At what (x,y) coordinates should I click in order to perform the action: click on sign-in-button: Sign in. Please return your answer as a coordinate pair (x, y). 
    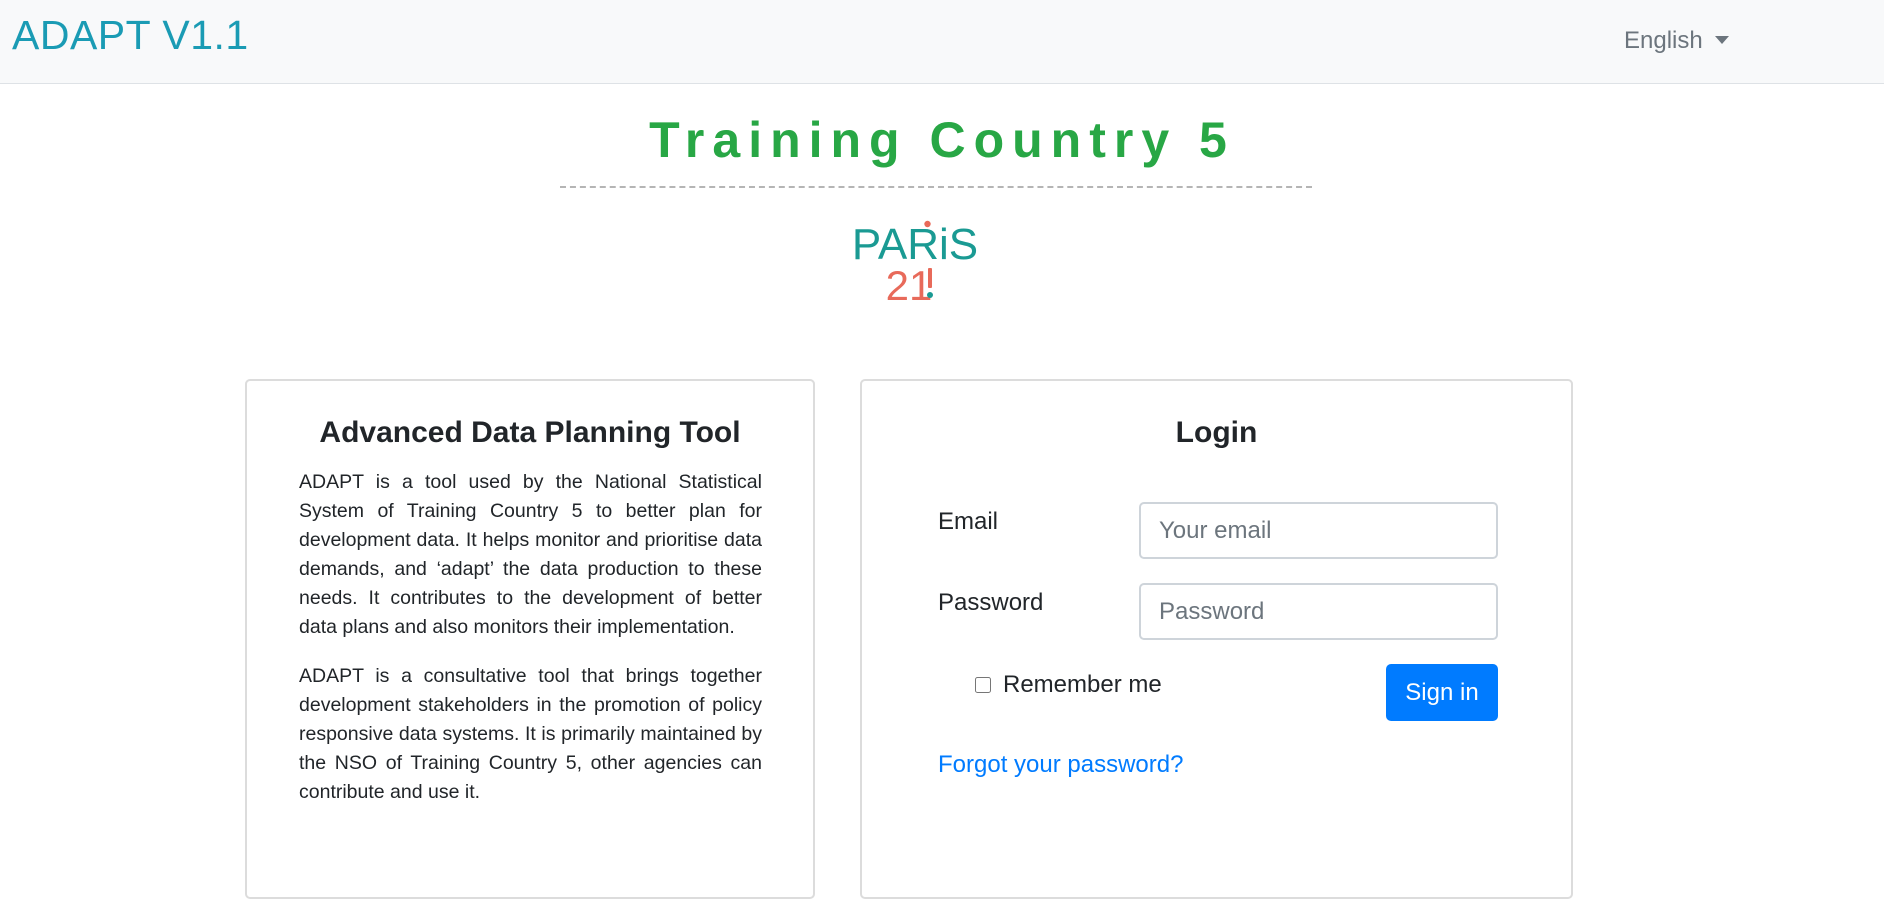
    Looking at the image, I should click on (1442, 692).